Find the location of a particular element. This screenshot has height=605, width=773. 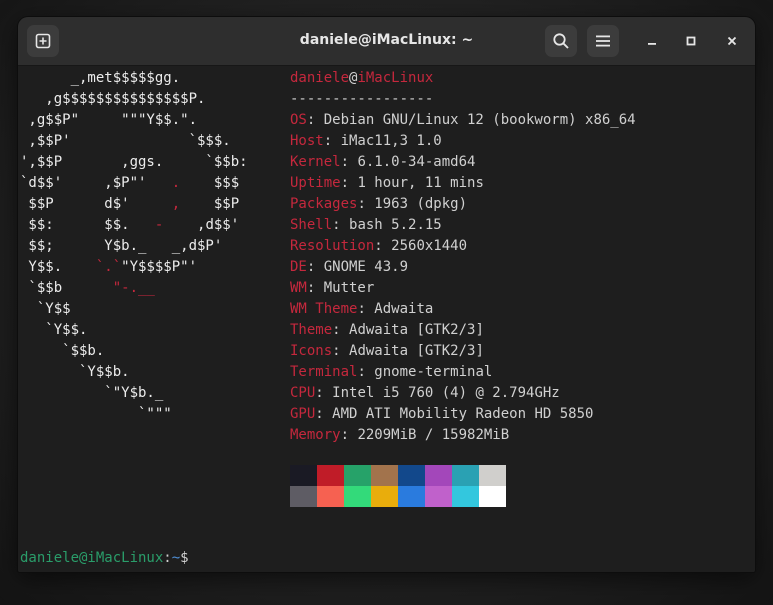

maximize-icon is located at coordinates (691, 41).